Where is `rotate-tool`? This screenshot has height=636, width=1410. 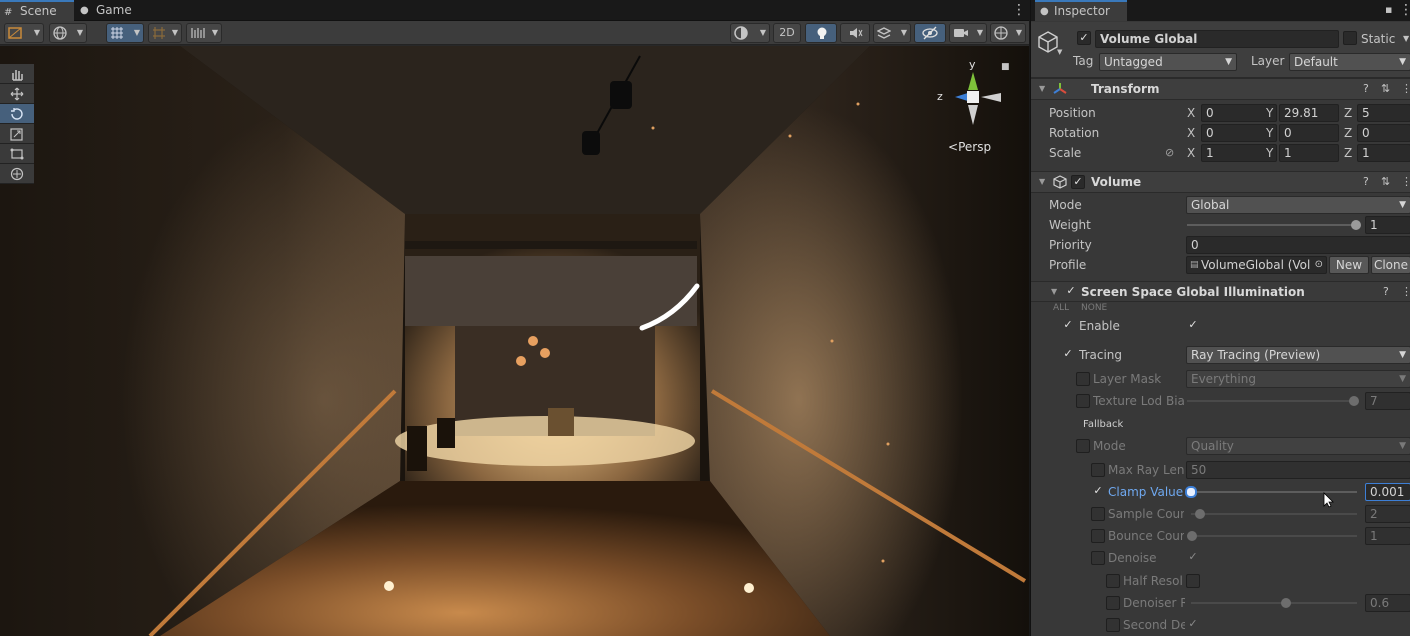 rotate-tool is located at coordinates (17, 114).